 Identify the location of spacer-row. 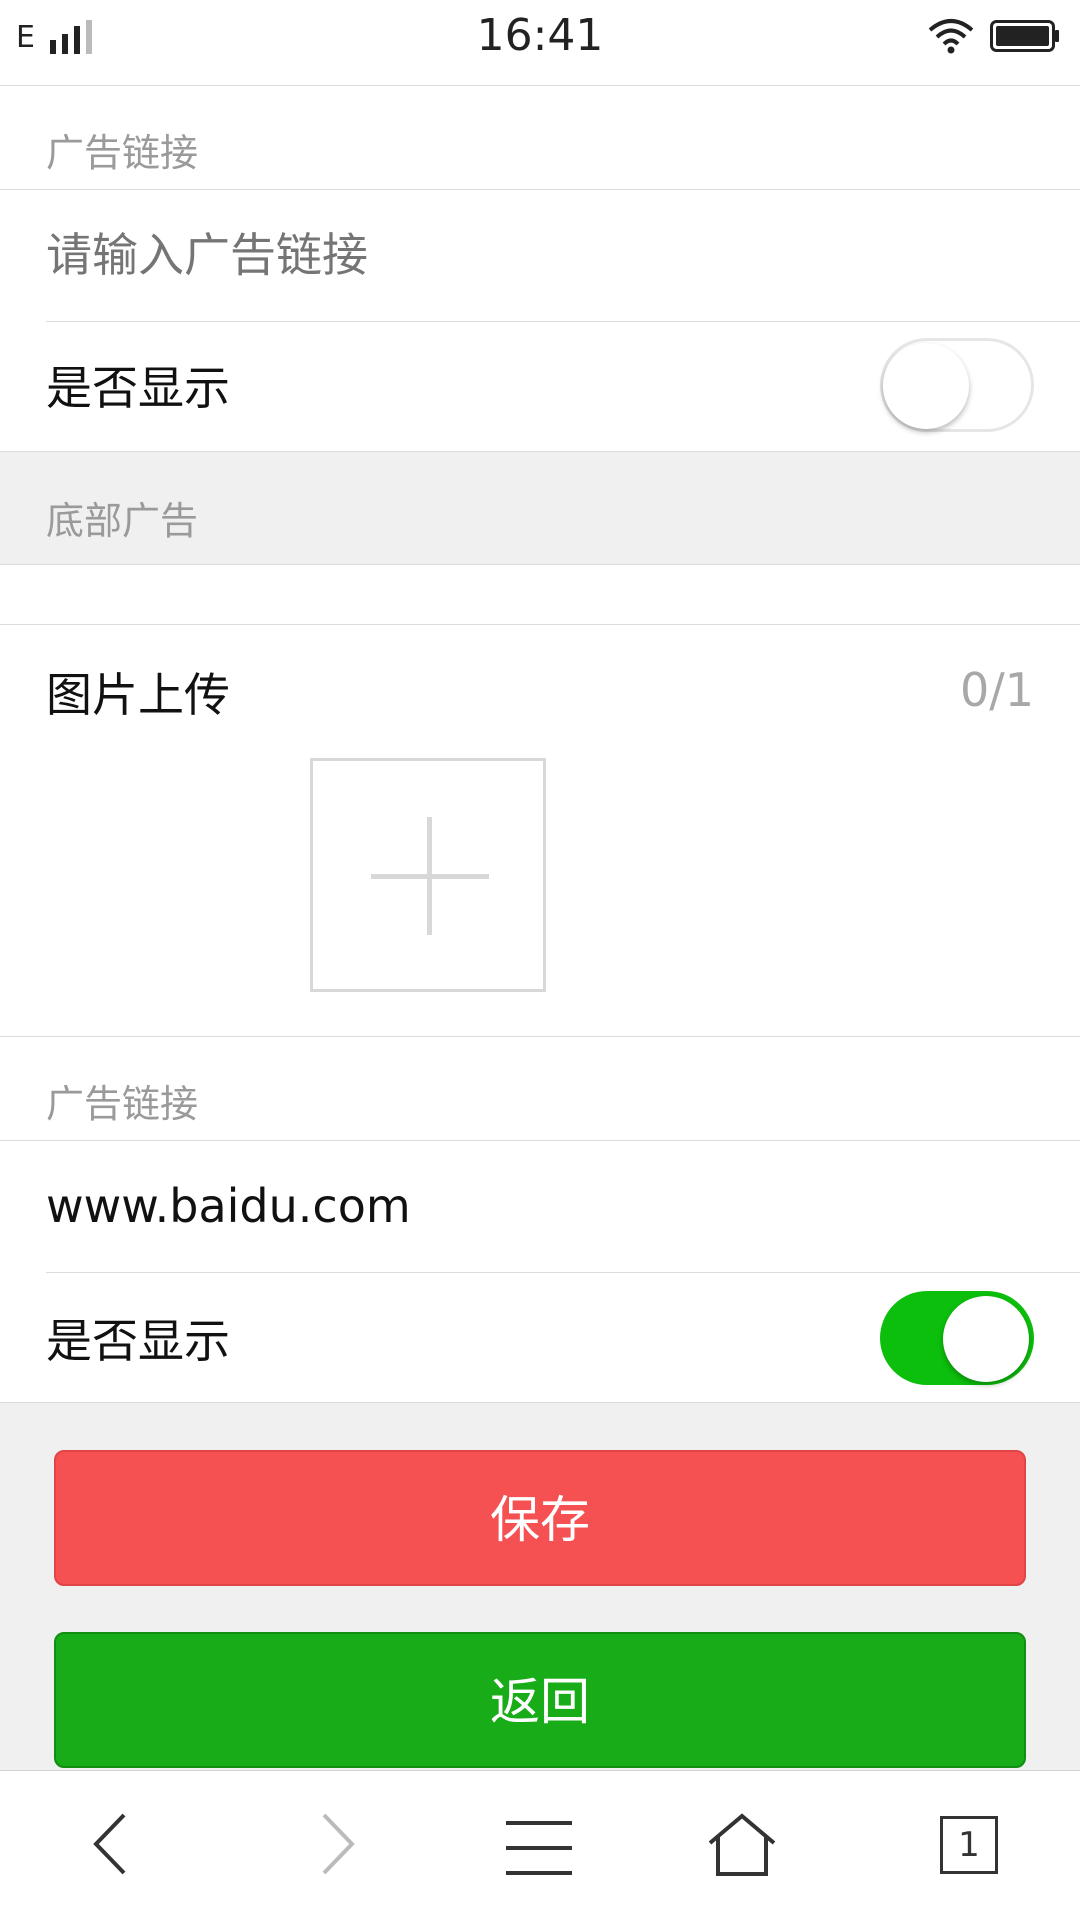
(540, 594).